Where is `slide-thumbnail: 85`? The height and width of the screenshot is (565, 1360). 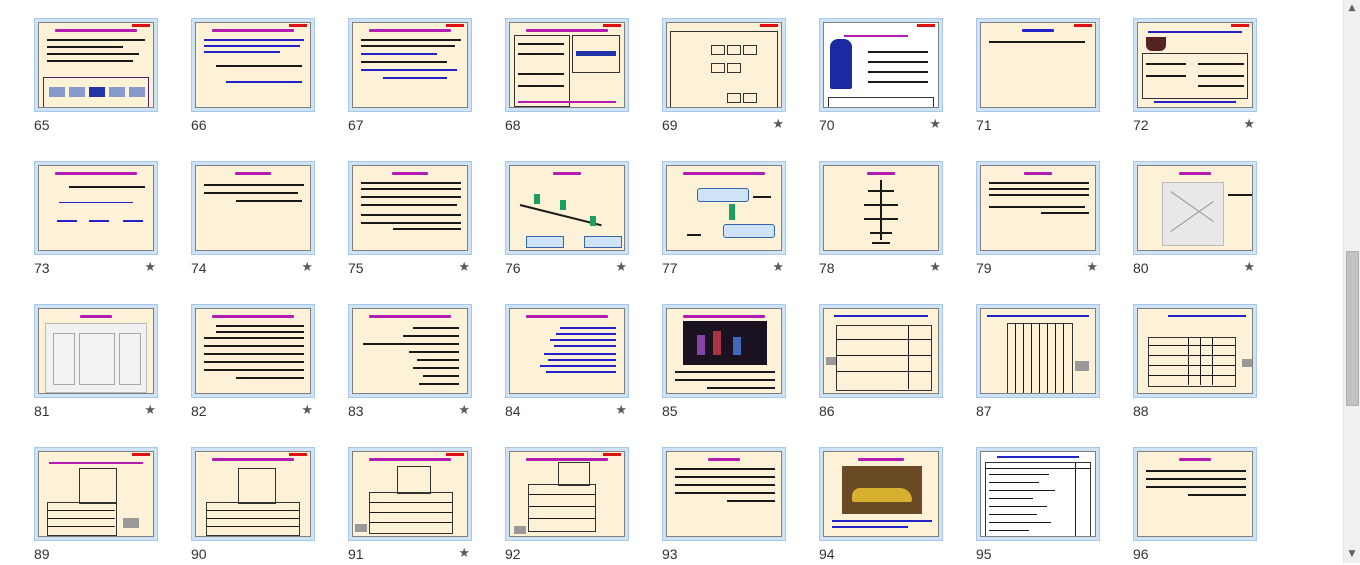 slide-thumbnail: 85 is located at coordinates (726, 363).